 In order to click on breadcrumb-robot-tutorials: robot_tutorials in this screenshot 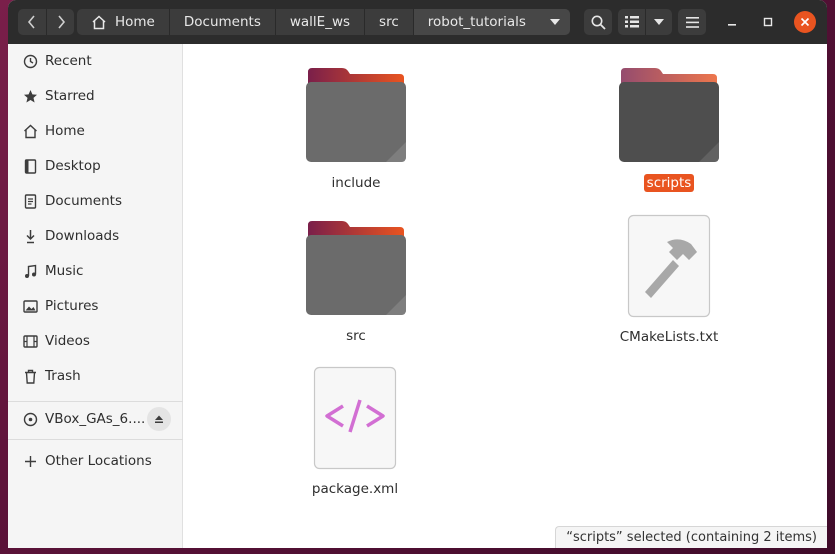, I will do `click(476, 22)`.